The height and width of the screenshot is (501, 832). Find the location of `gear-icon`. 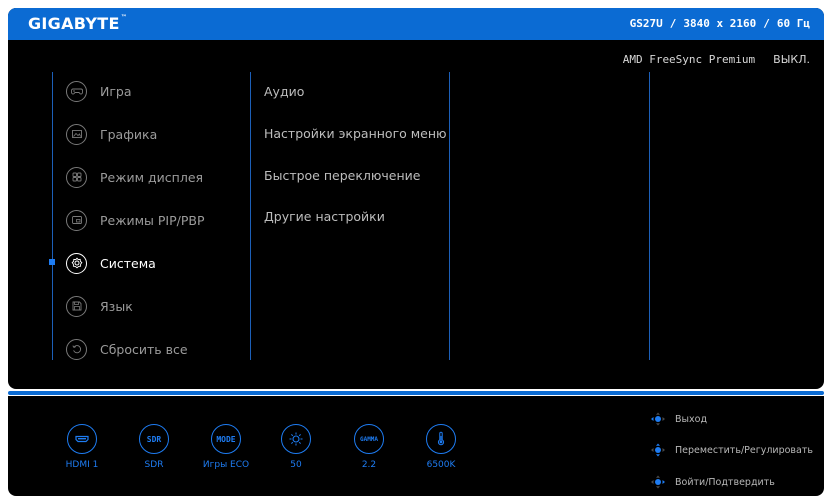

gear-icon is located at coordinates (76, 263).